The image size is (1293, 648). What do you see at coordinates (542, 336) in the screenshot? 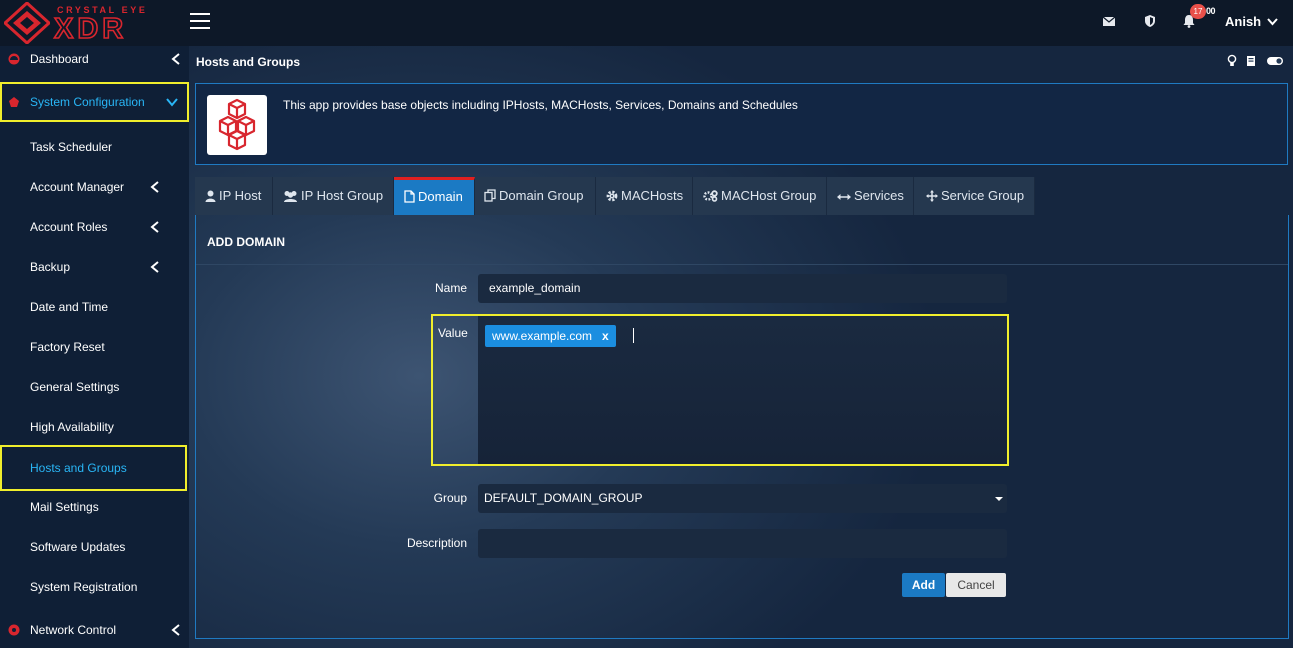
I see `value-tag-label: www.example.com` at bounding box center [542, 336].